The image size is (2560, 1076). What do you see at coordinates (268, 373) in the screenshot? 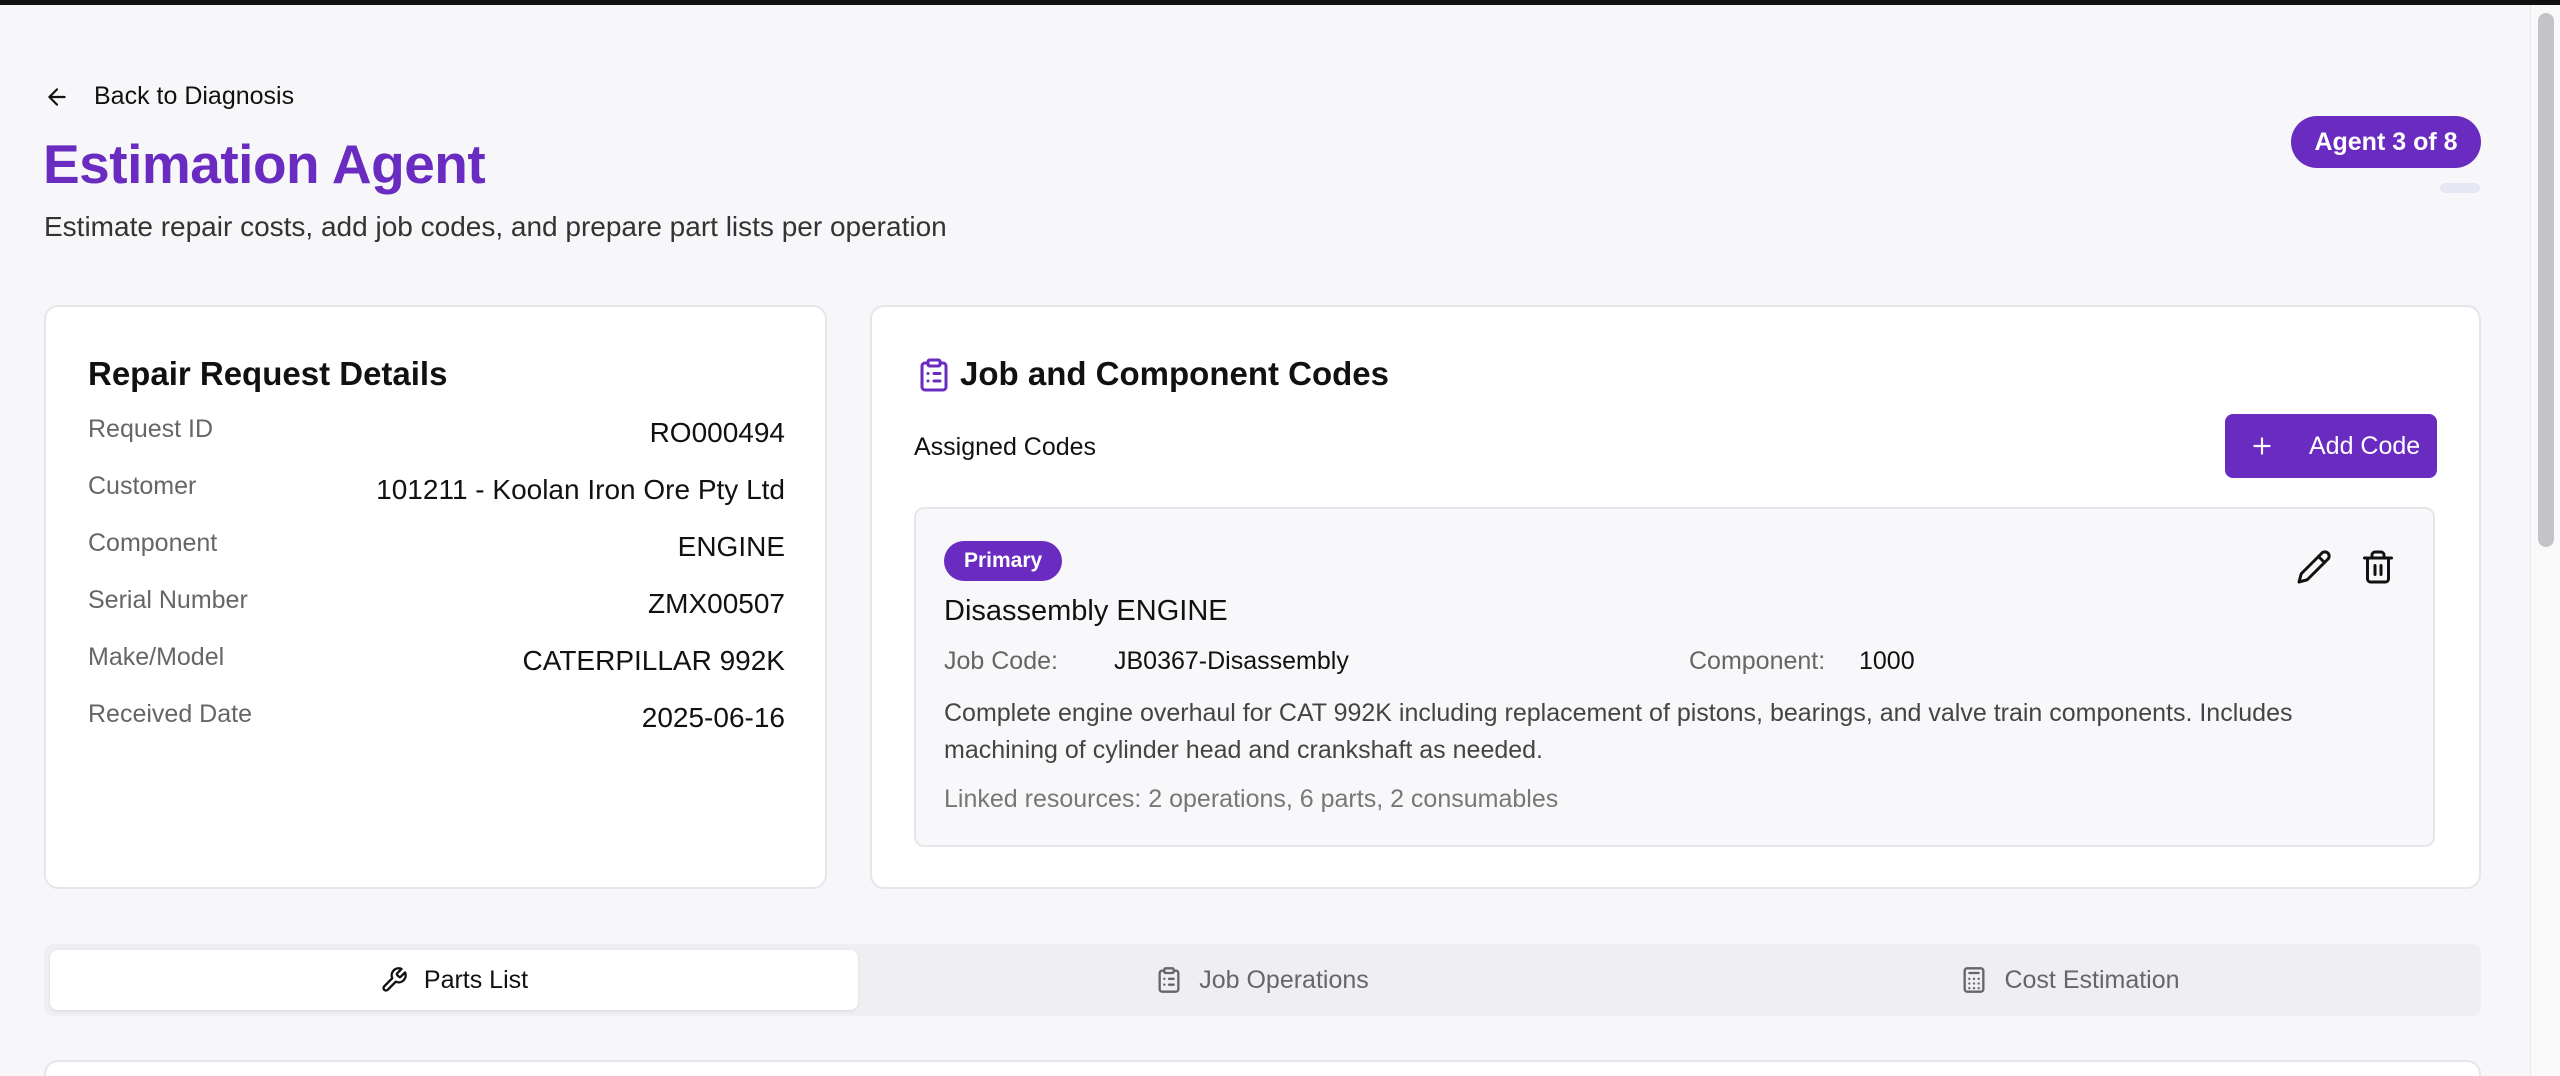
I see `details-heading: Repair Request Details` at bounding box center [268, 373].